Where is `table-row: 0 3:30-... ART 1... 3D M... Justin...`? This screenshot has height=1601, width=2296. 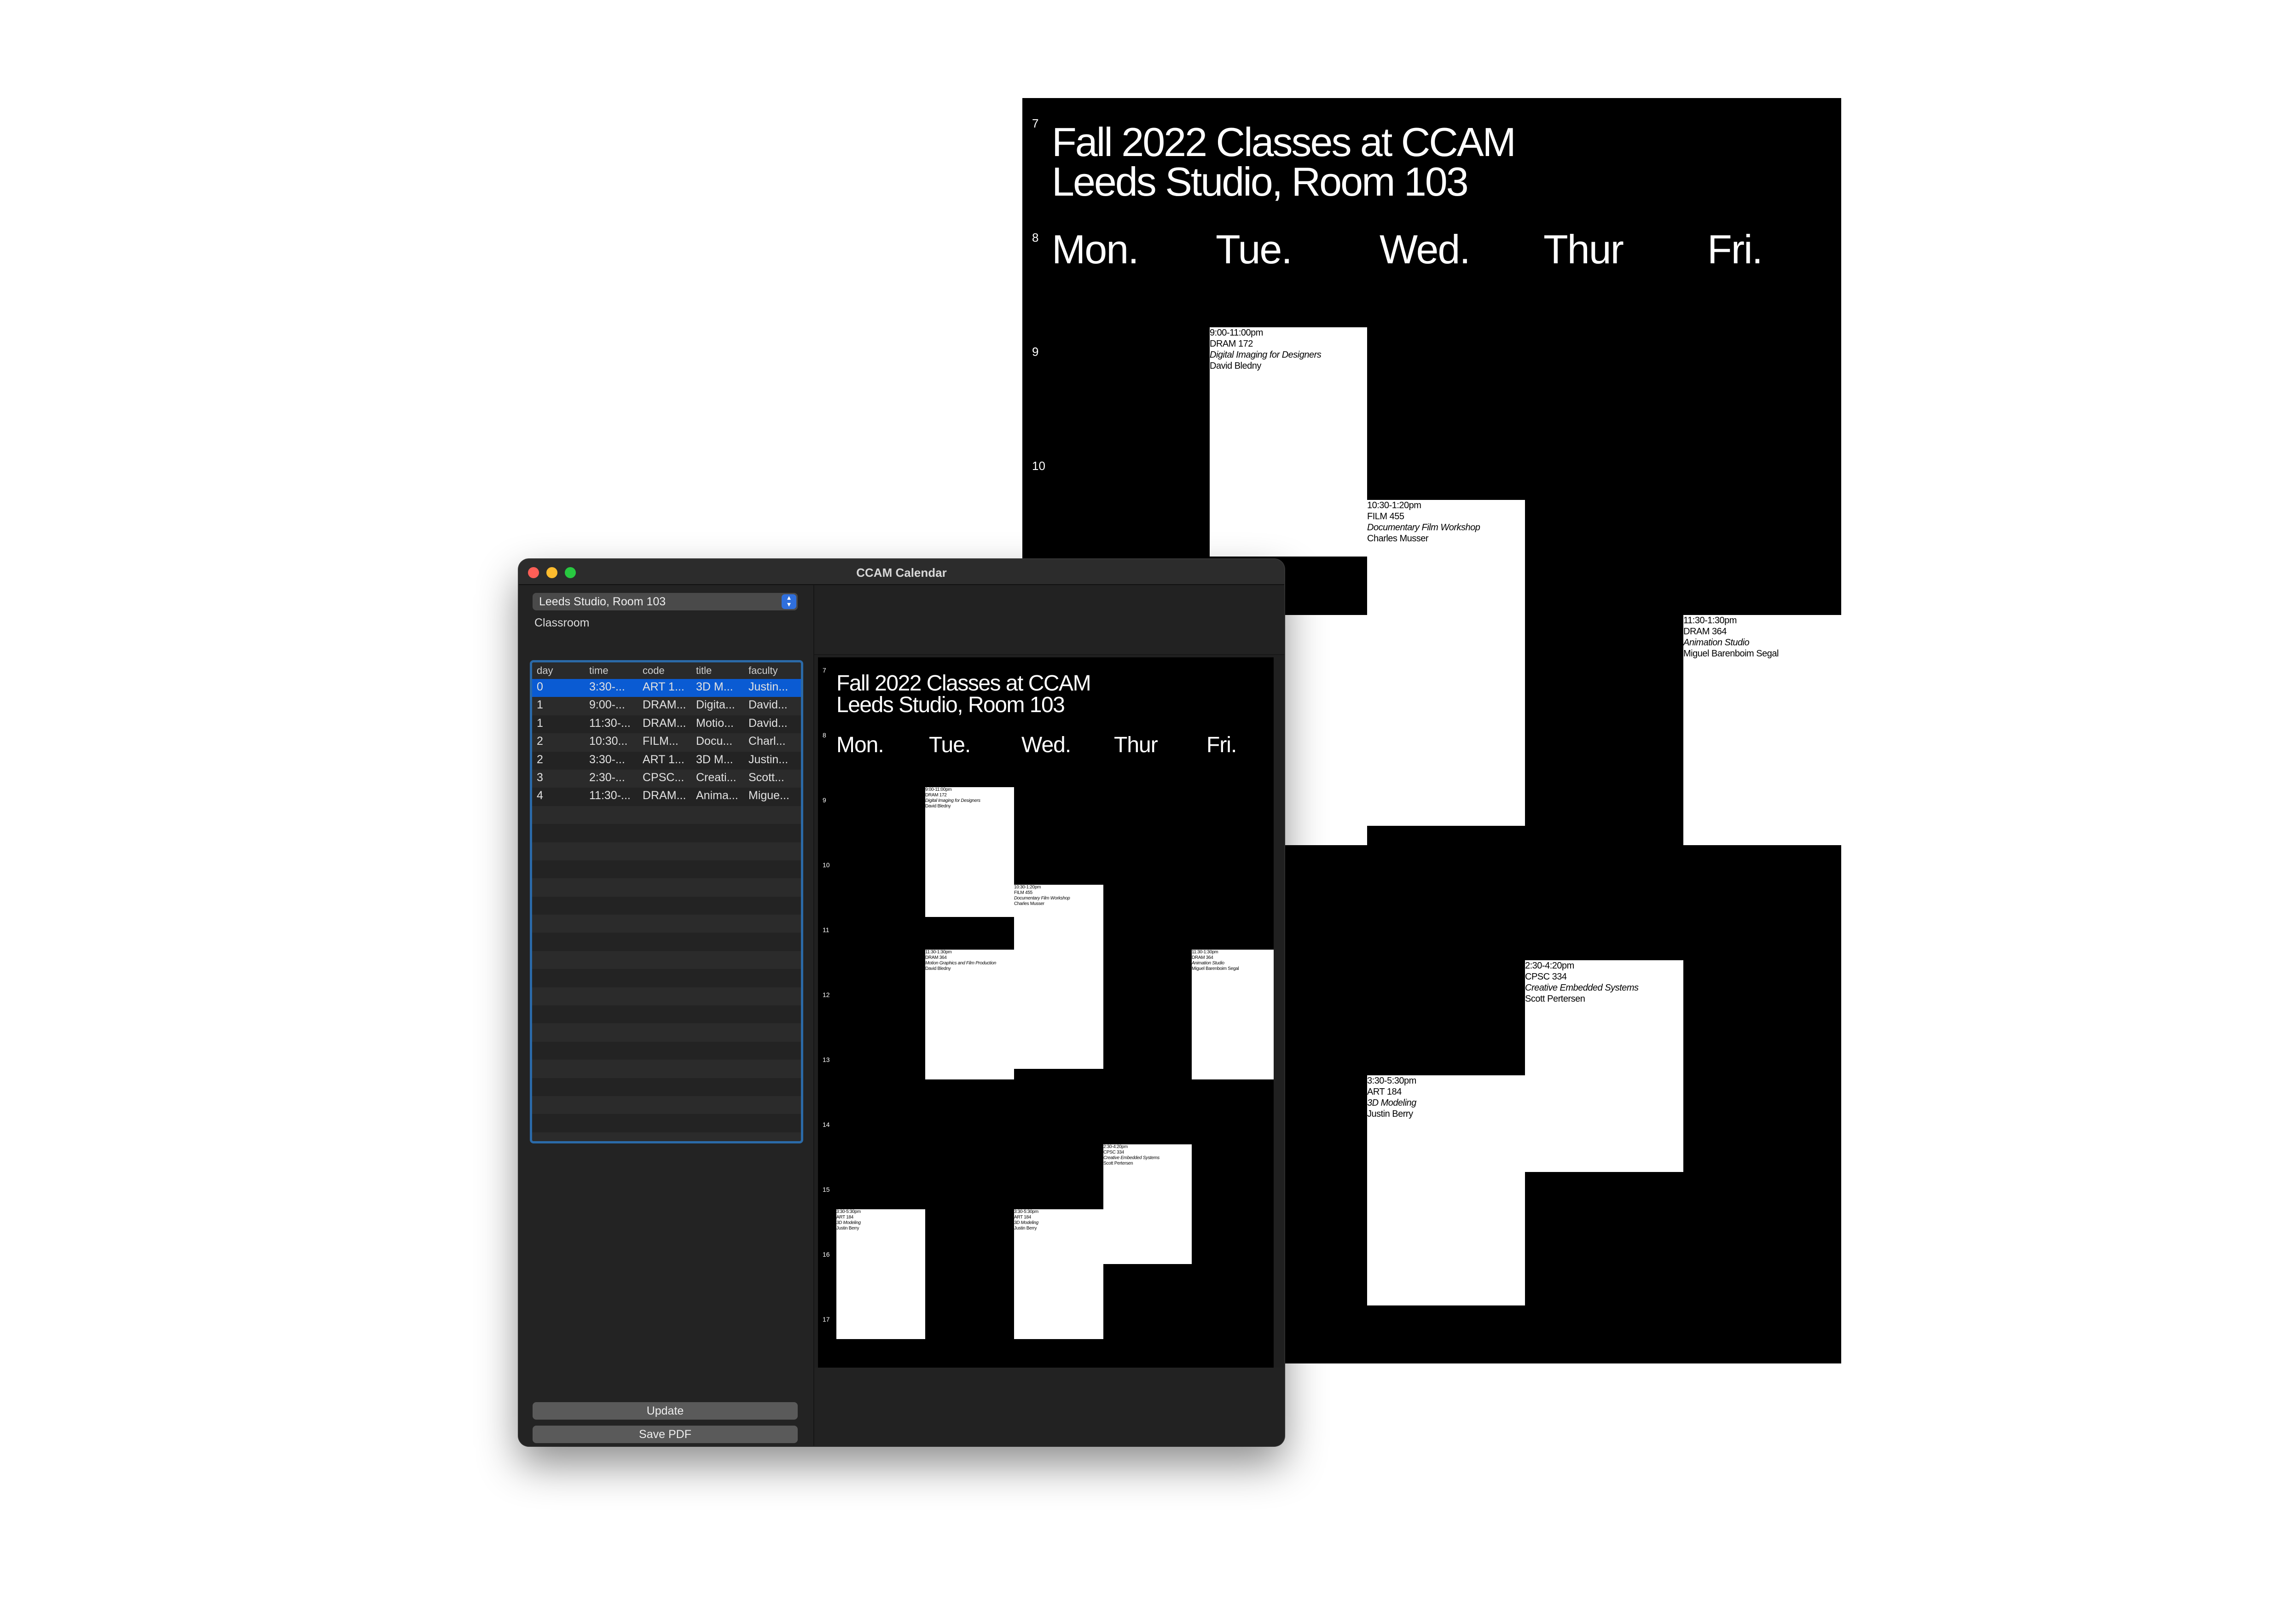
table-row: 0 3:30-... ART 1... 3D M... Justin... is located at coordinates (666, 688).